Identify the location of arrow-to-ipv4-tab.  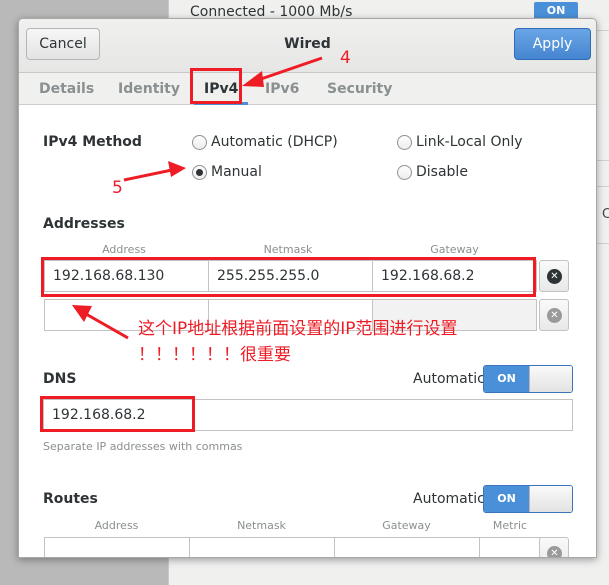
(282, 71).